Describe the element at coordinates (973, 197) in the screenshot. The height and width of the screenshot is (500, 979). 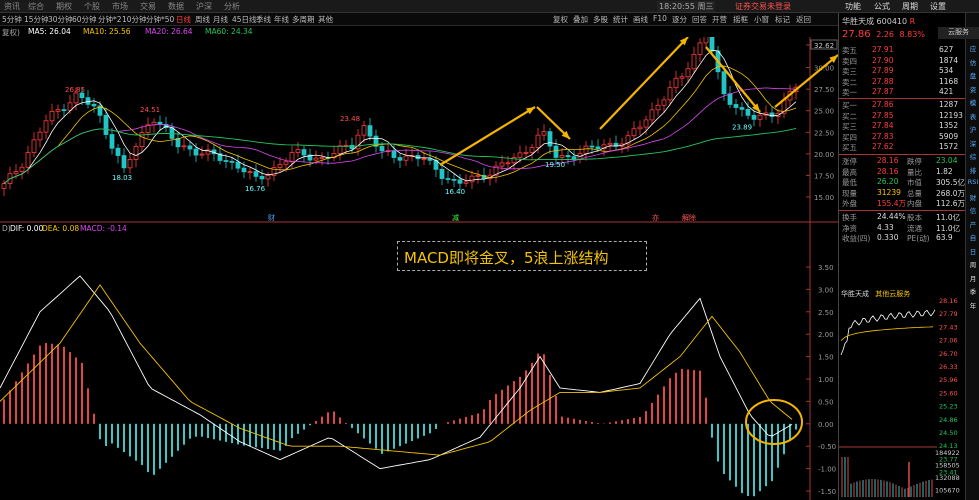
I see `side-icon-11: 财` at that location.